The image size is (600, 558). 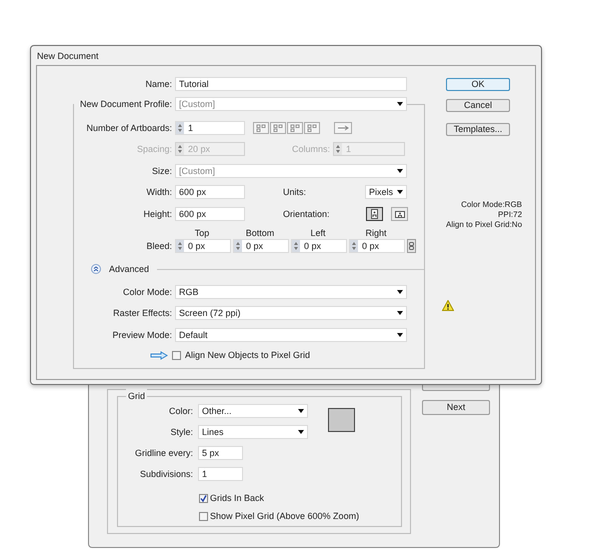 I want to click on field-label: Spacing:, so click(x=154, y=149).